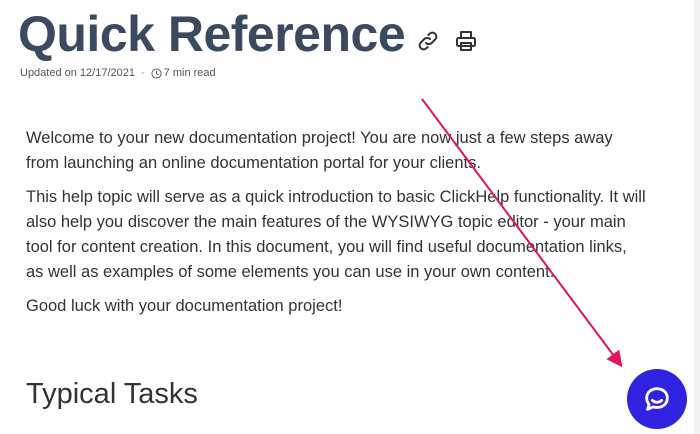  I want to click on read-time: 7 min read, so click(189, 73).